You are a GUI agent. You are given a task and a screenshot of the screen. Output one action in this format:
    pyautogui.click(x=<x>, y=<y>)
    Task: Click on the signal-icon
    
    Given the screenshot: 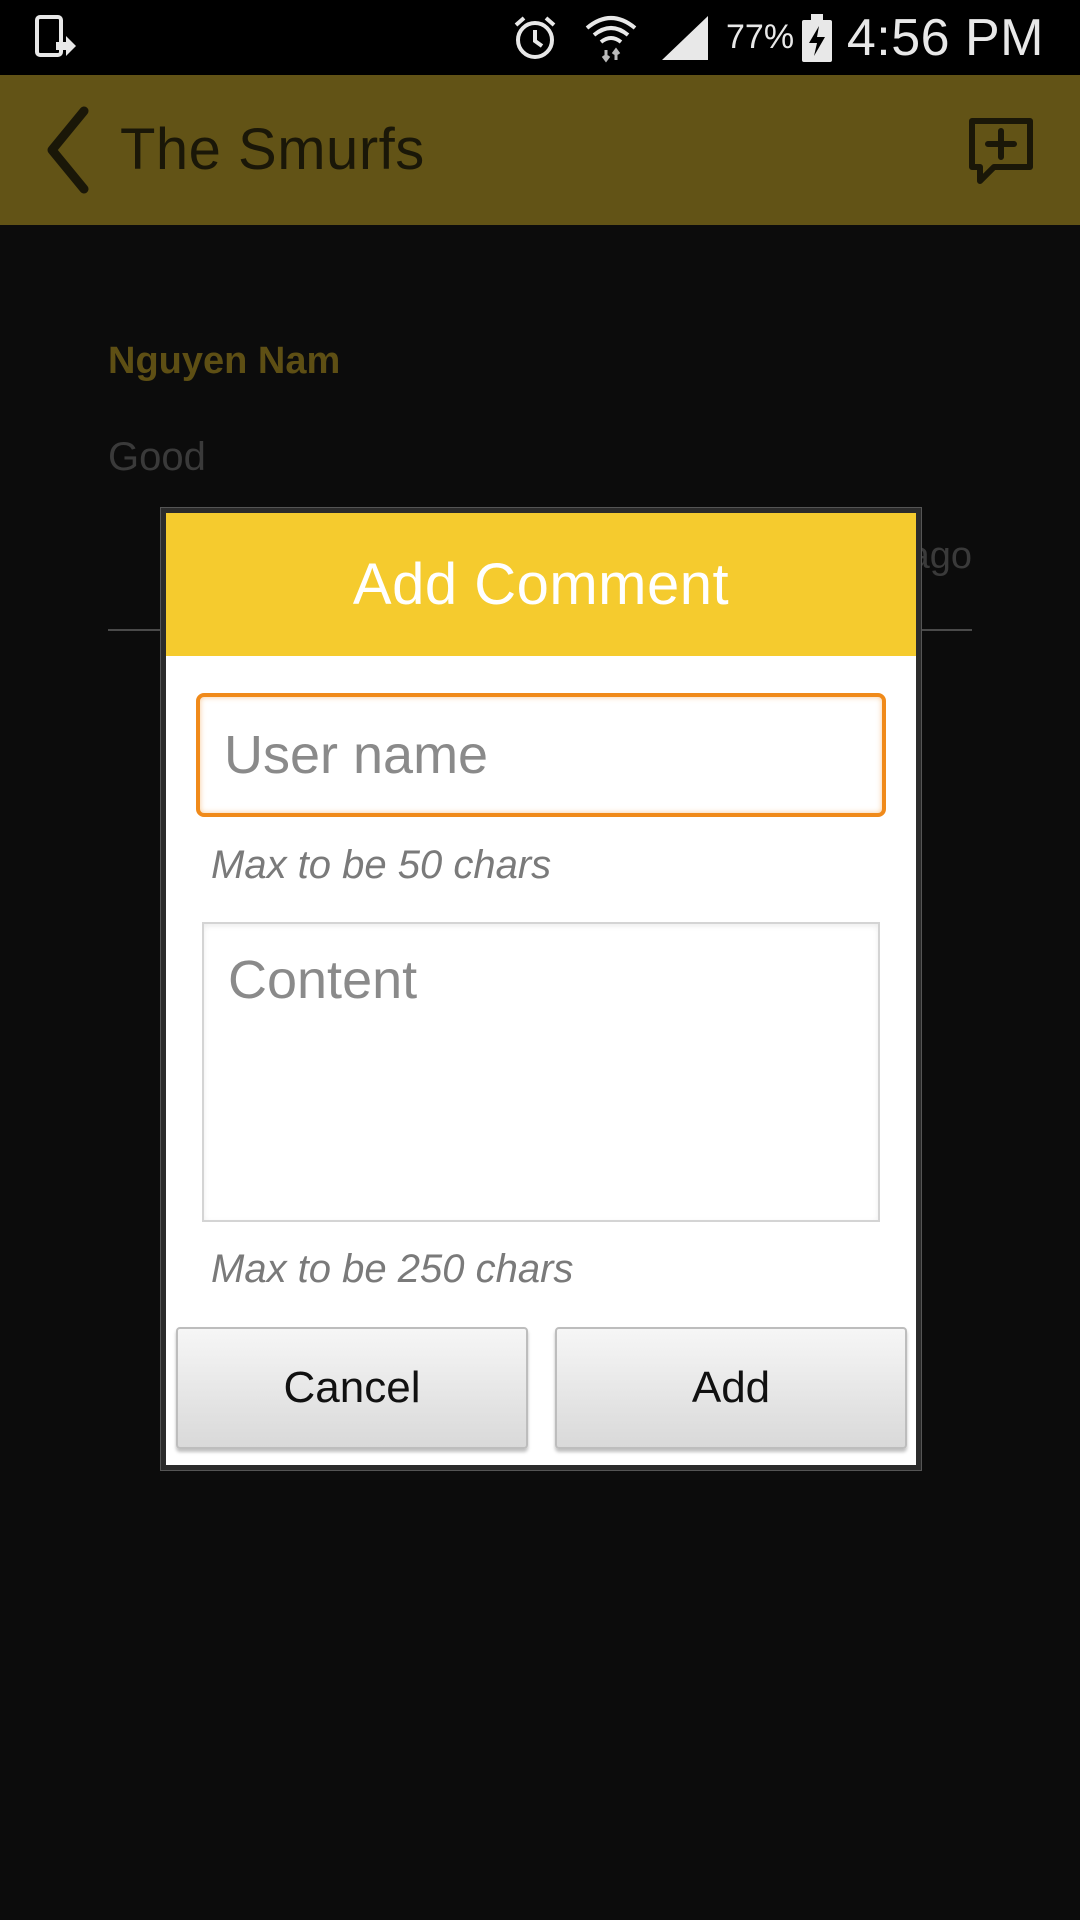 What is the action you would take?
    pyautogui.click(x=685, y=37)
    